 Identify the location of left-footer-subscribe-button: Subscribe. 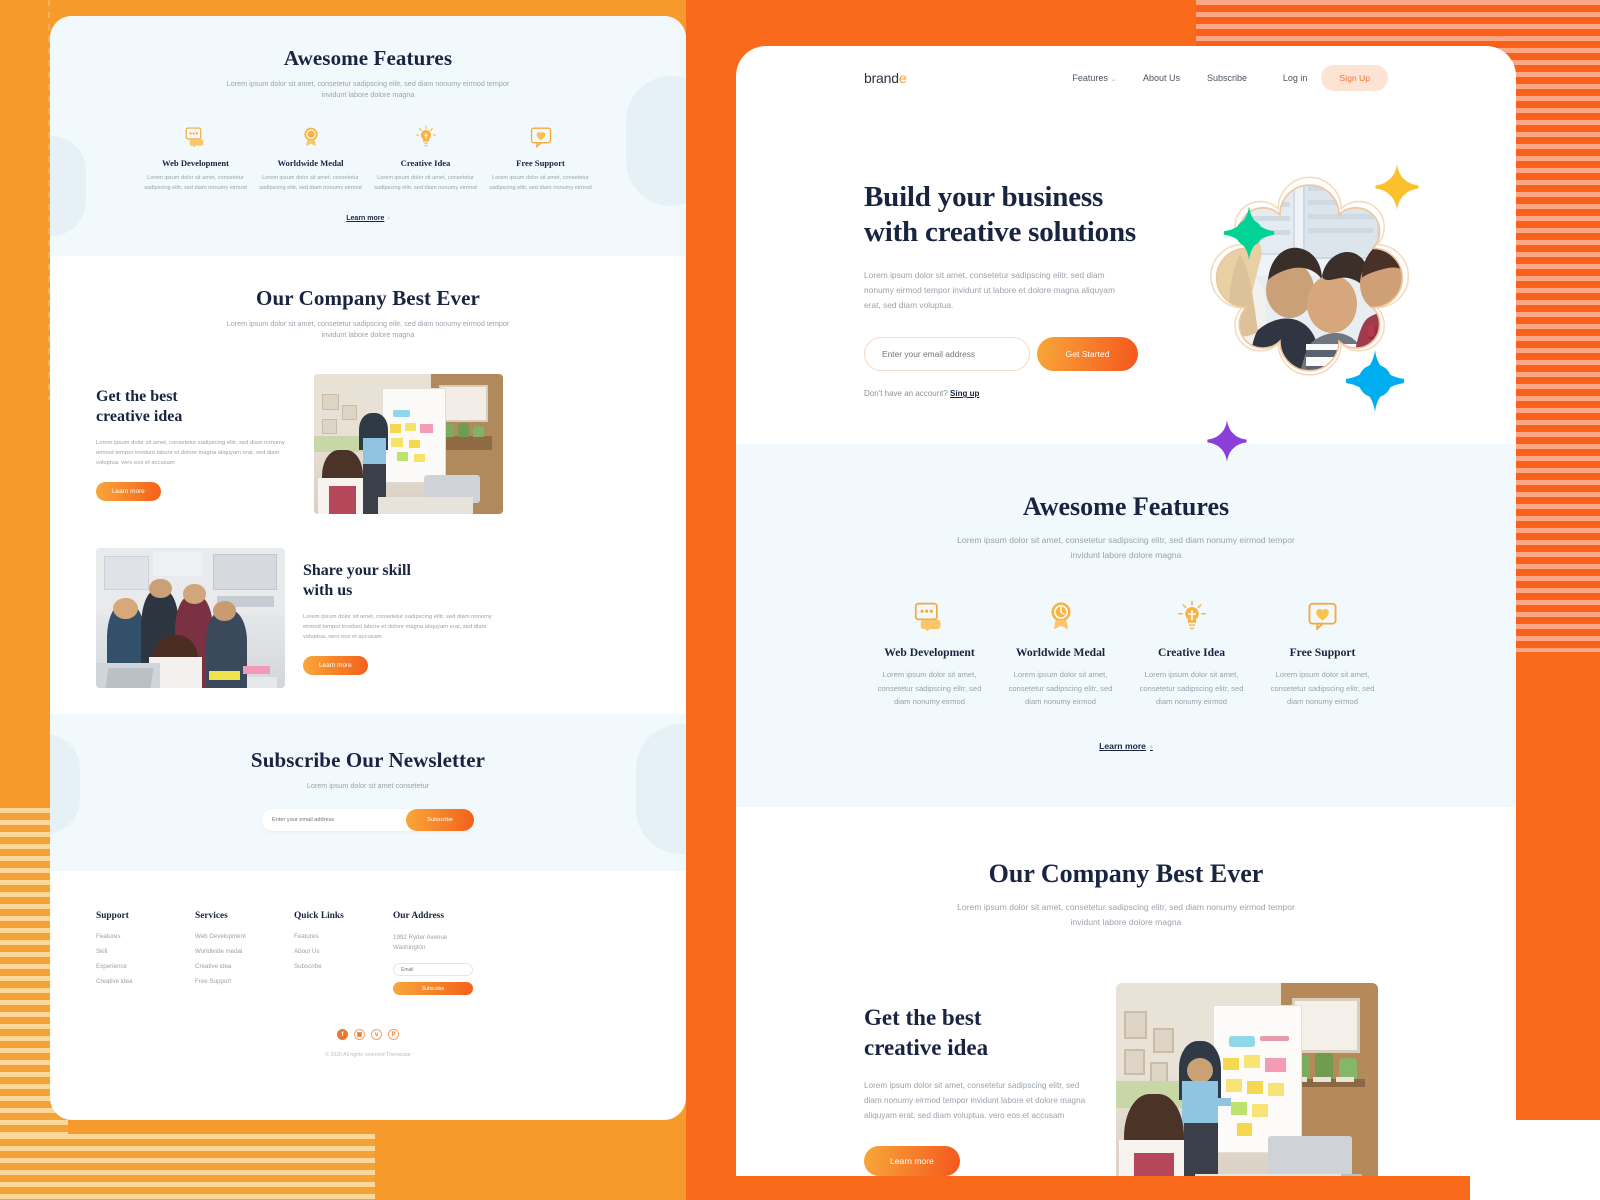
(433, 989).